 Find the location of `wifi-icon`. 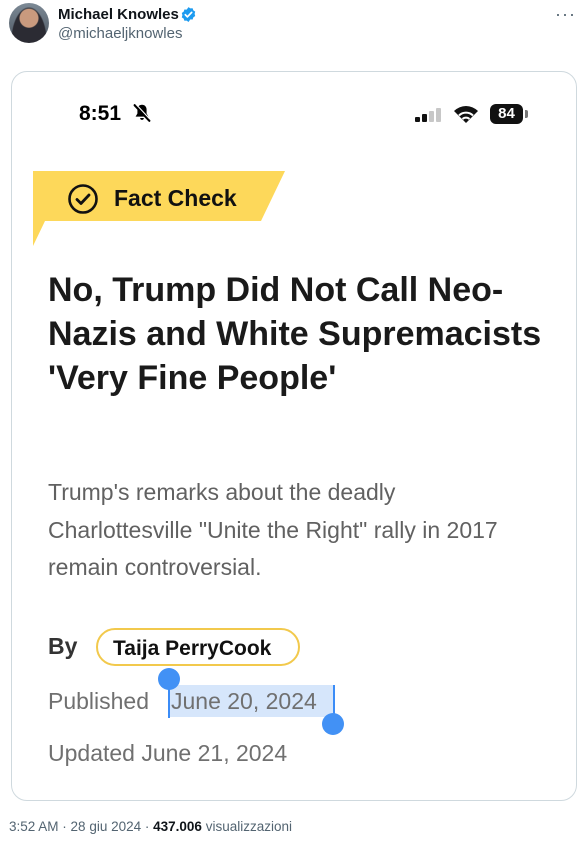

wifi-icon is located at coordinates (466, 114).